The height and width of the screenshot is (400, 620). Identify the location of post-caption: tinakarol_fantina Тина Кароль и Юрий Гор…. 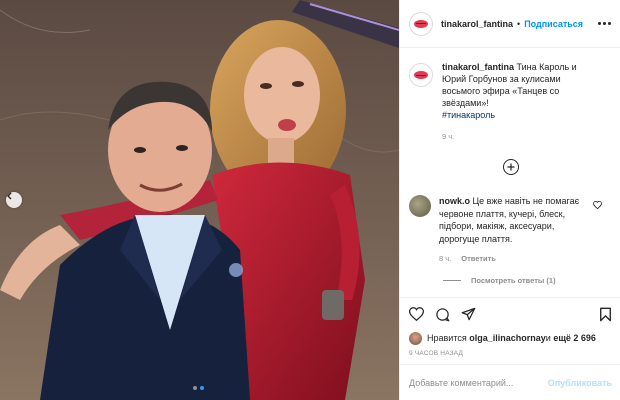
(510, 96).